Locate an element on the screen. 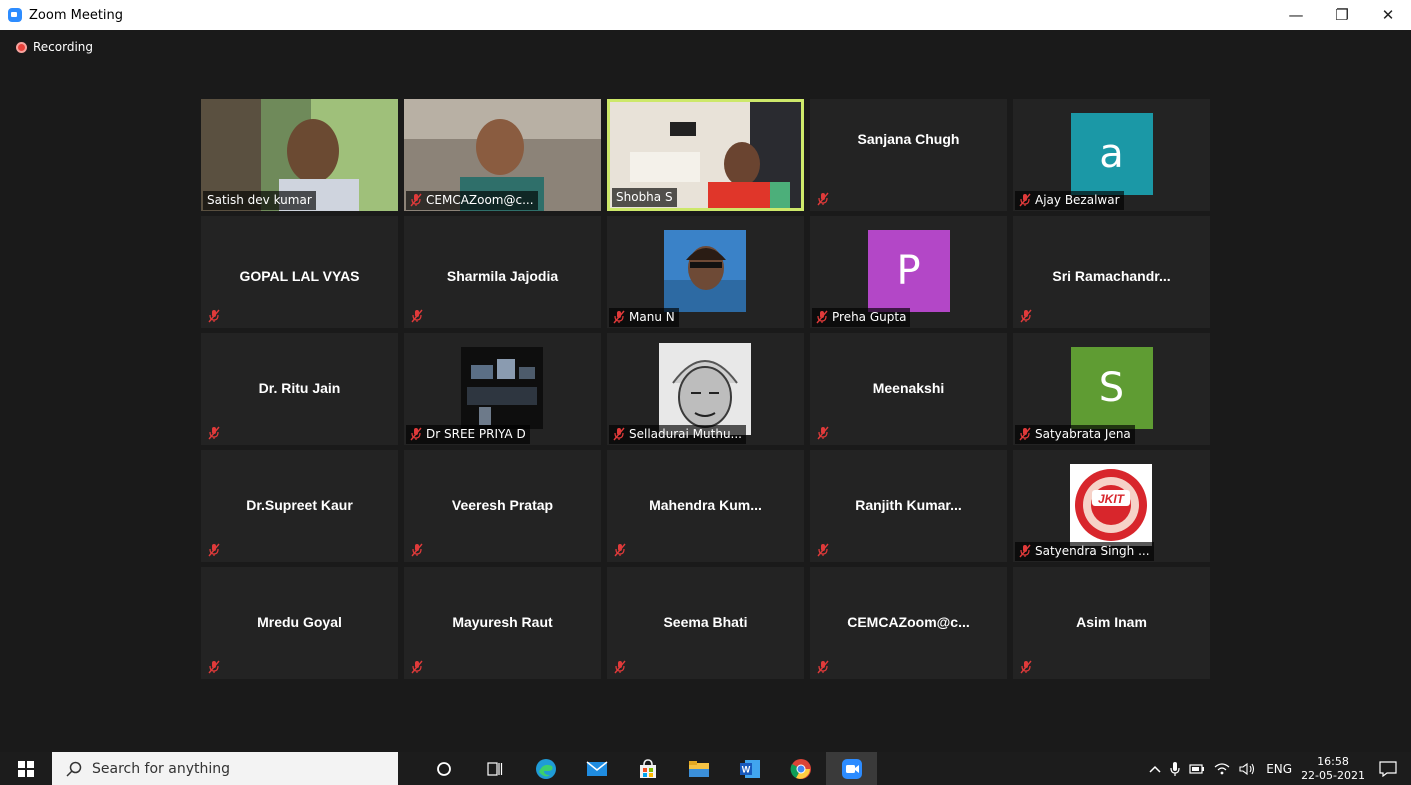  show-hidden-icons-button is located at coordinates (1155, 769).